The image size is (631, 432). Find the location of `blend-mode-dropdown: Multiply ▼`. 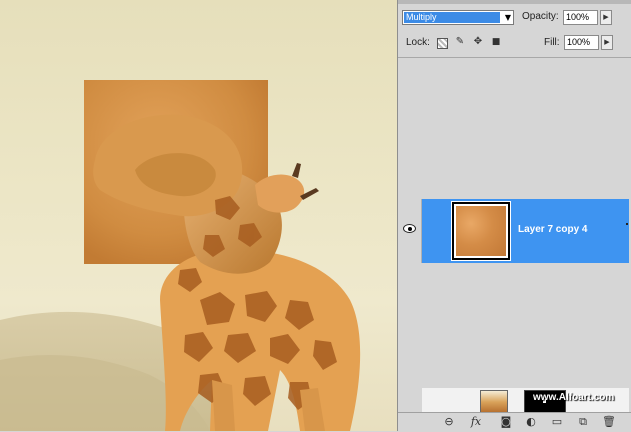

blend-mode-dropdown: Multiply ▼ is located at coordinates (458, 17).